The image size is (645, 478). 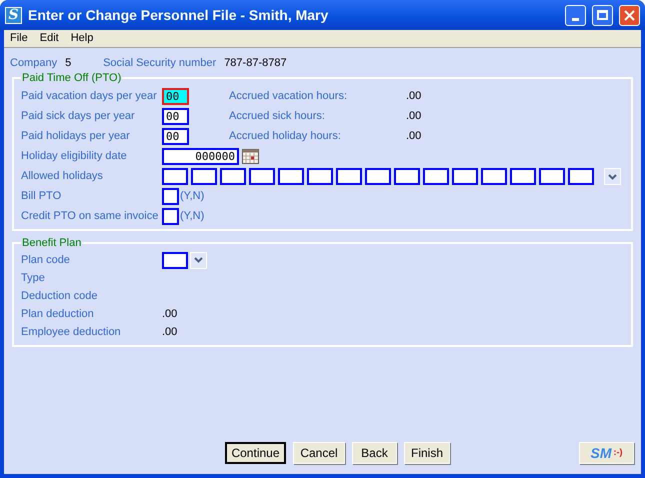 What do you see at coordinates (89, 96) in the screenshot?
I see `field-label: Paid vacation days per year` at bounding box center [89, 96].